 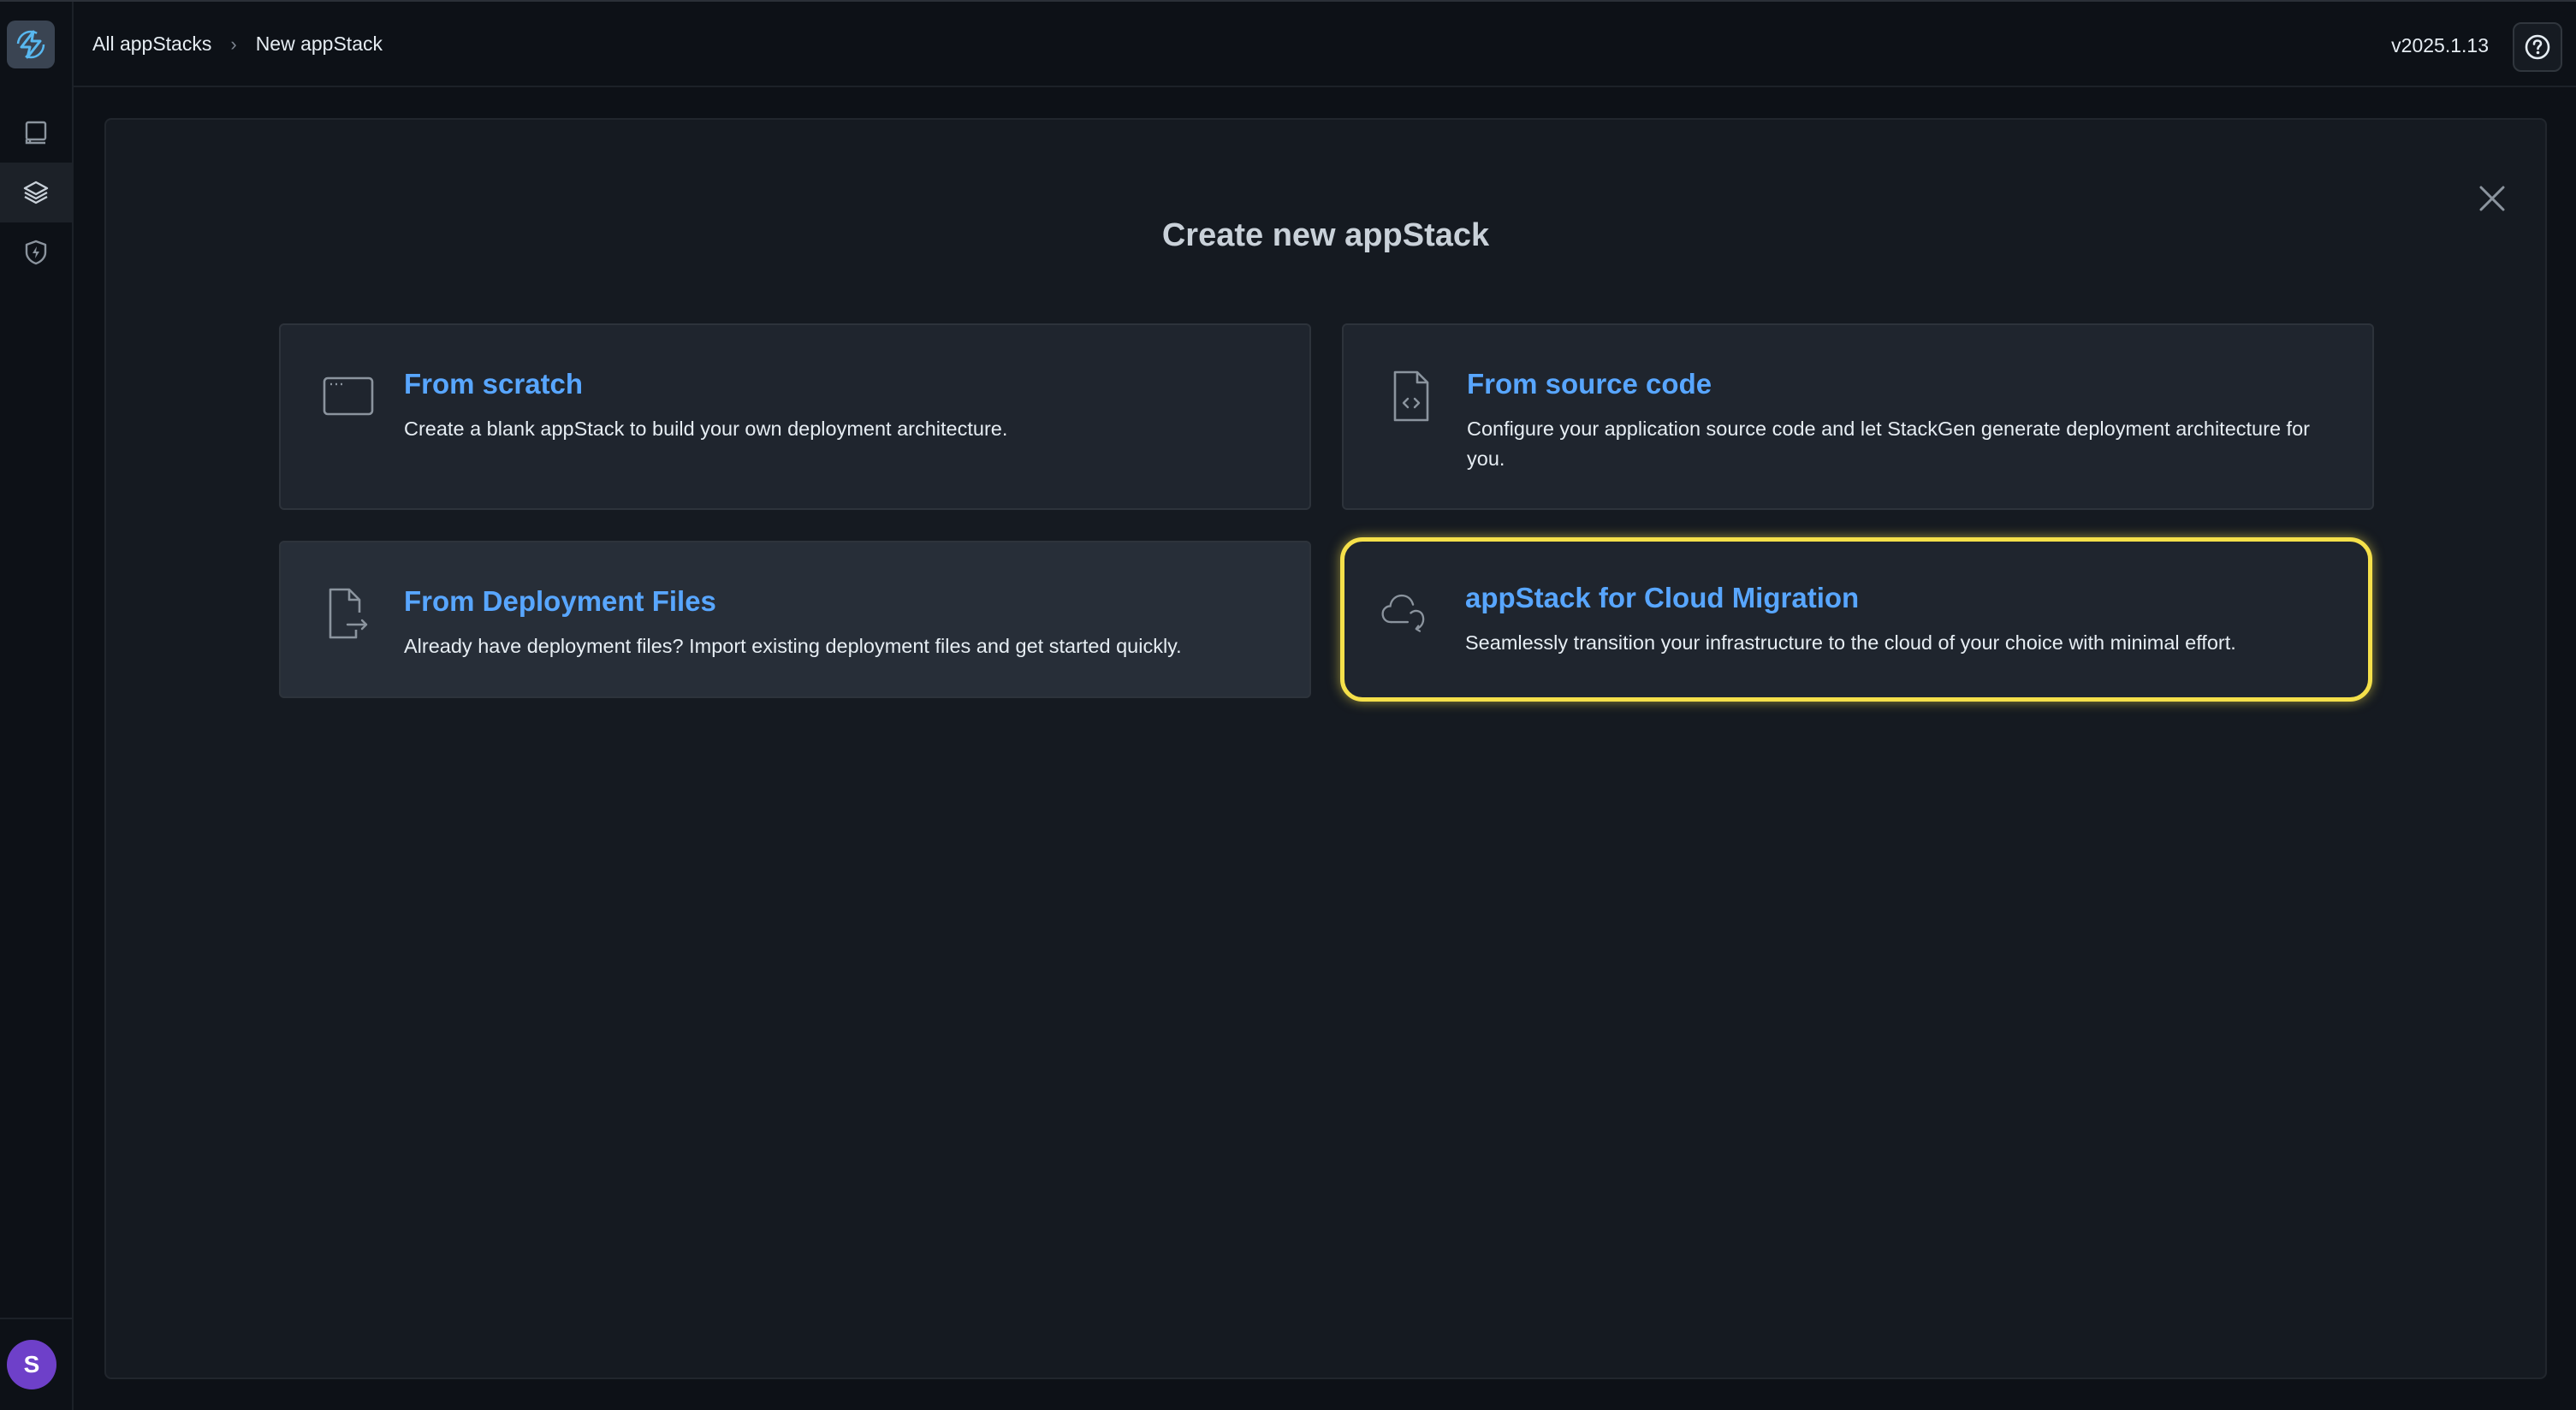 What do you see at coordinates (348, 396) in the screenshot?
I see `browser-window-icon` at bounding box center [348, 396].